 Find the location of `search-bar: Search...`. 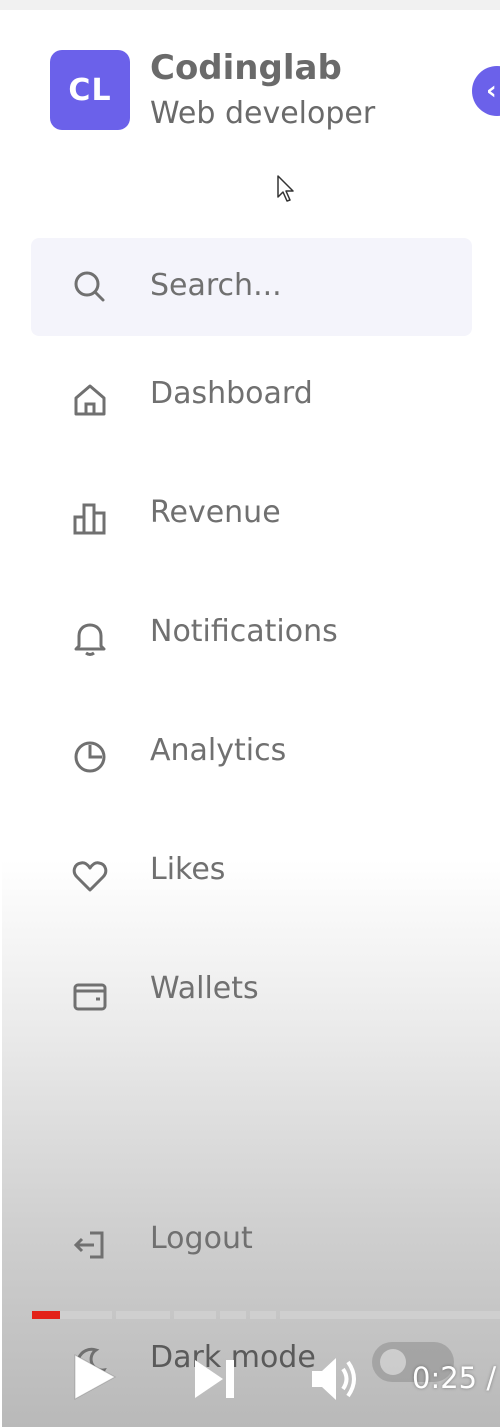

search-bar: Search... is located at coordinates (251, 287).